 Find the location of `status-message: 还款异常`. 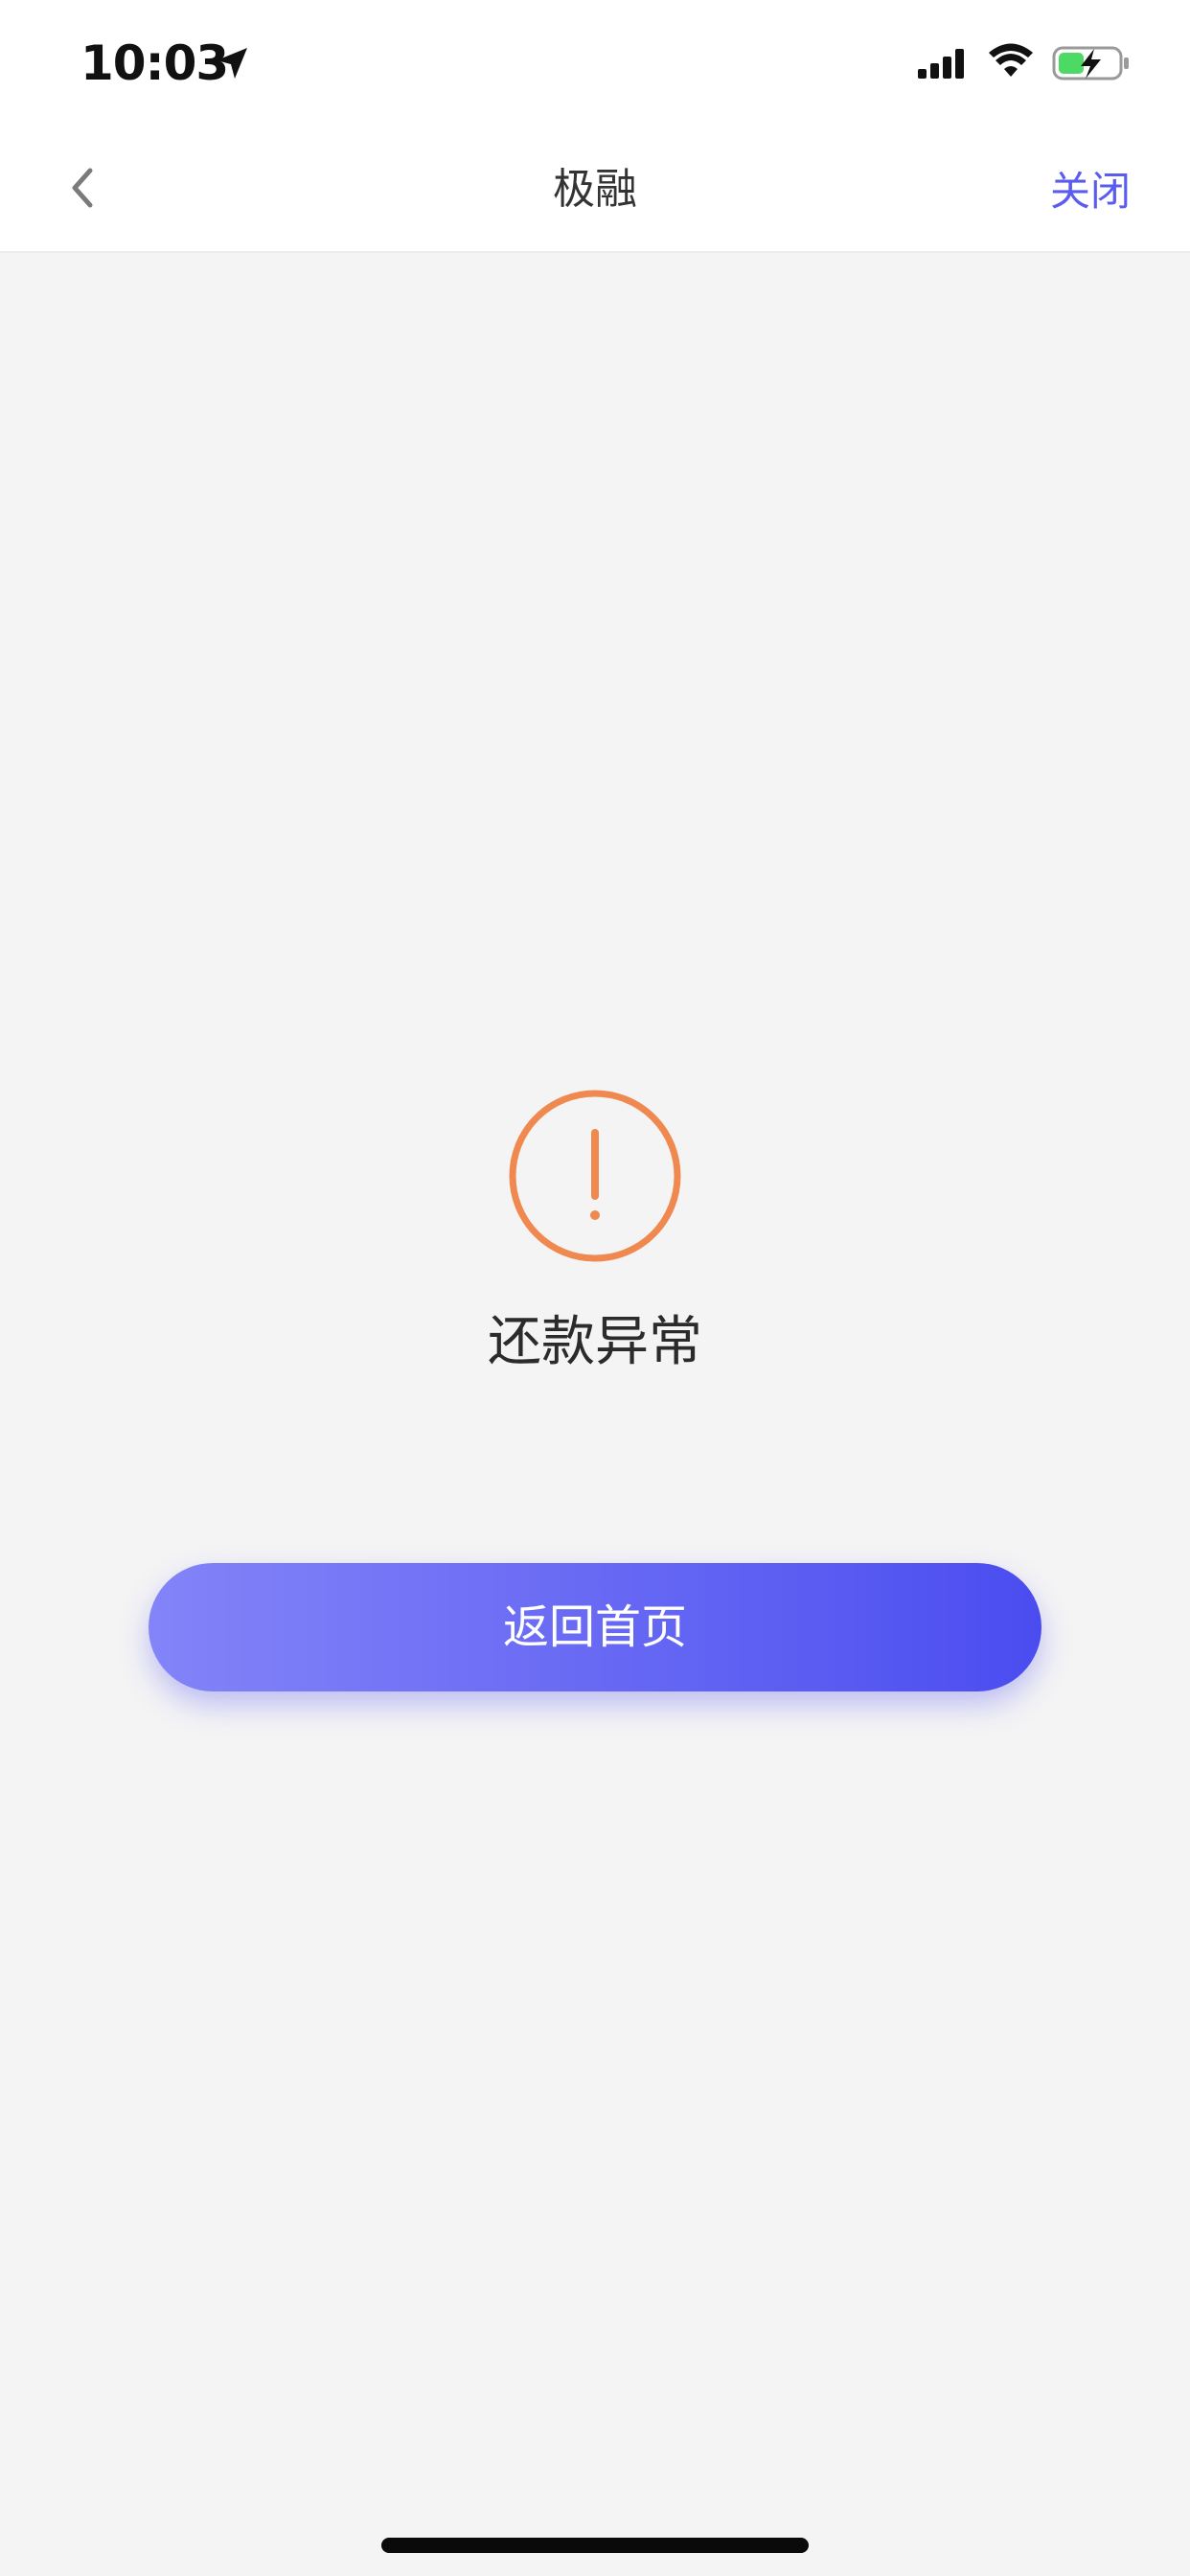

status-message: 还款异常 is located at coordinates (595, 1342).